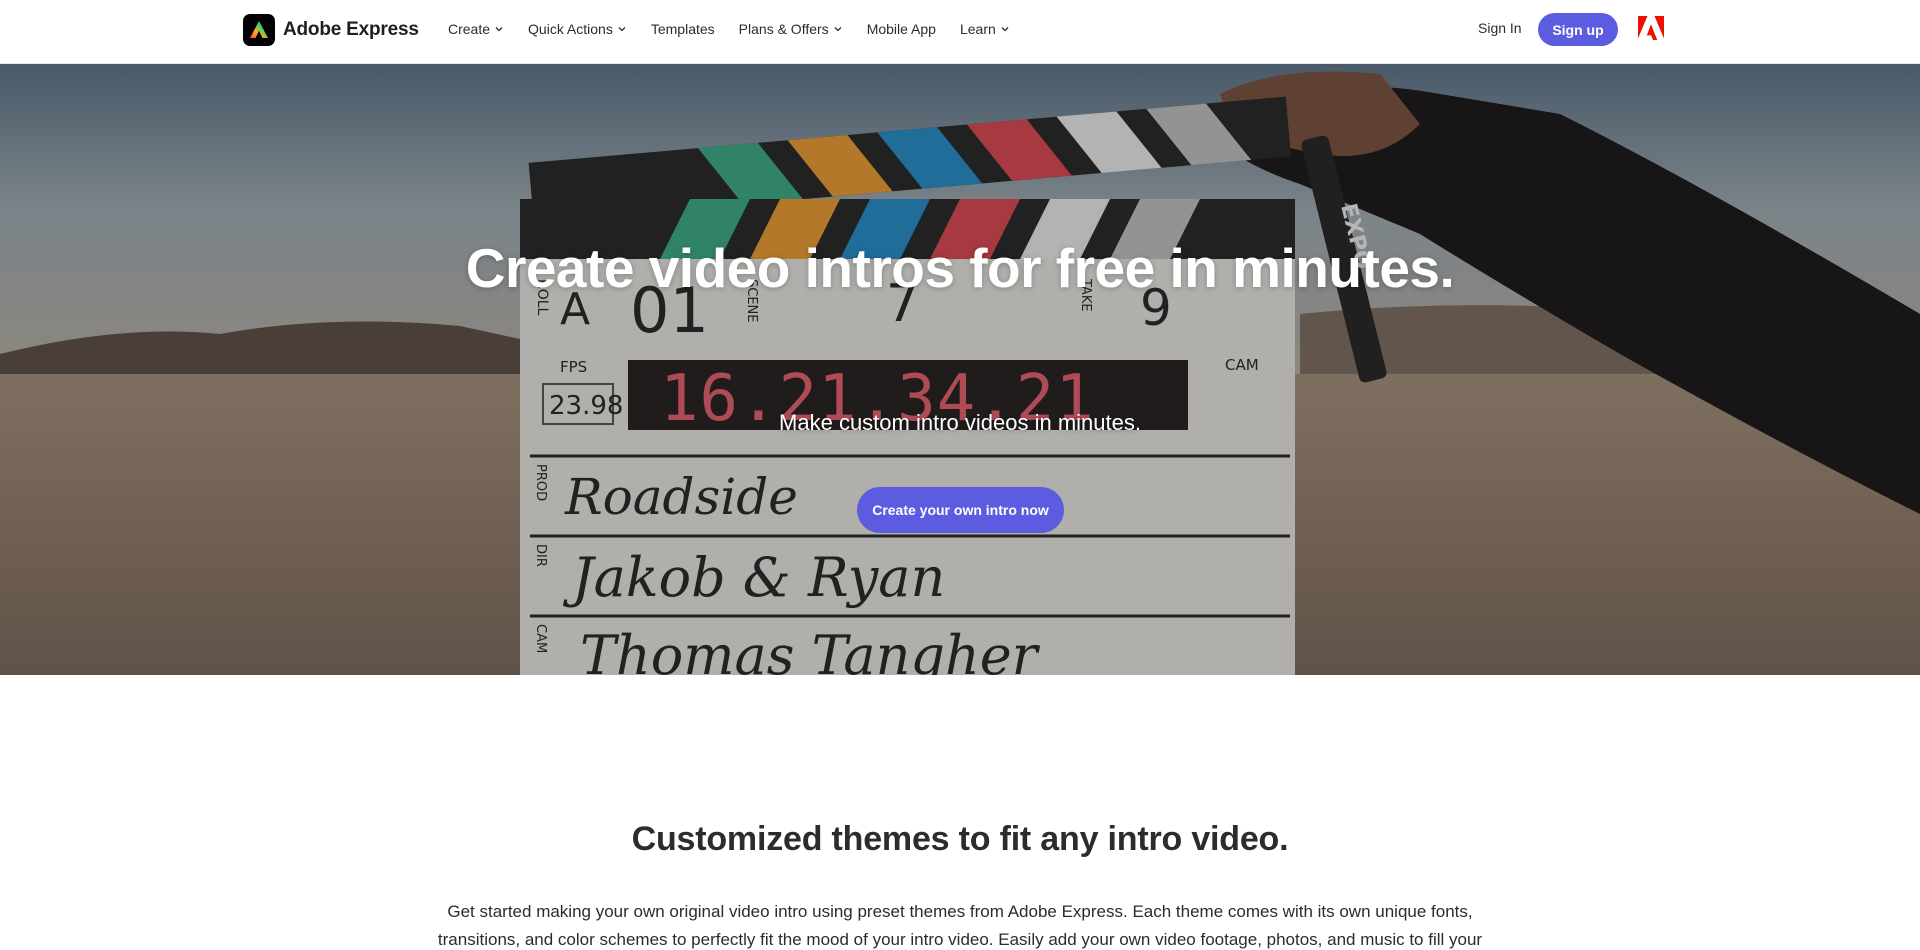 The image size is (1920, 950). I want to click on menu-item-label: Mobile App, so click(901, 29).